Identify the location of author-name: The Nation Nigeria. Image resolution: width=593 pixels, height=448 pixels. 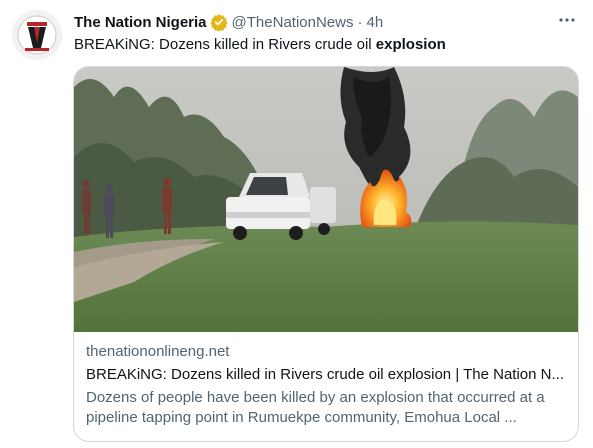
(140, 22).